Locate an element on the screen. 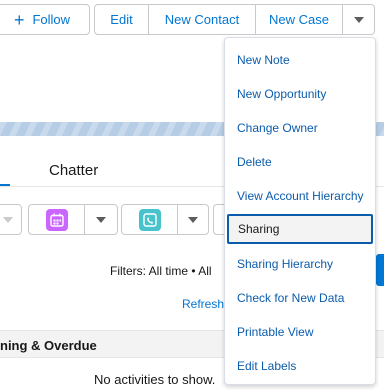 This screenshot has width=384, height=390. section-title: ning & Overdue is located at coordinates (48, 345).